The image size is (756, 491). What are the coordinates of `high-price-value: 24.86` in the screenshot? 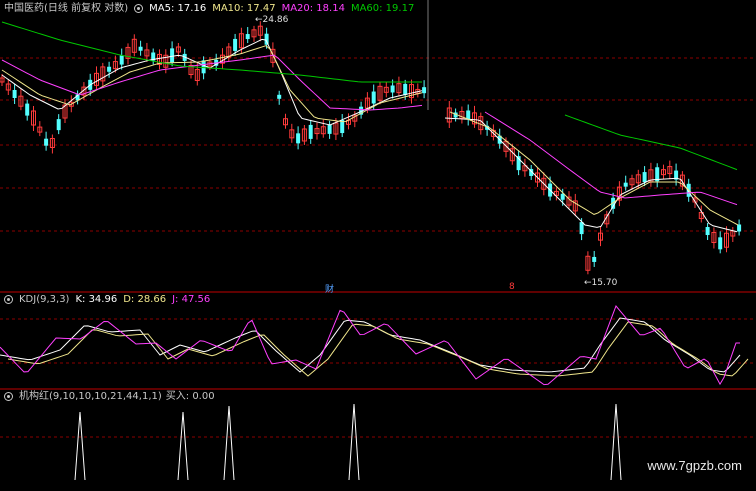 It's located at (275, 20).